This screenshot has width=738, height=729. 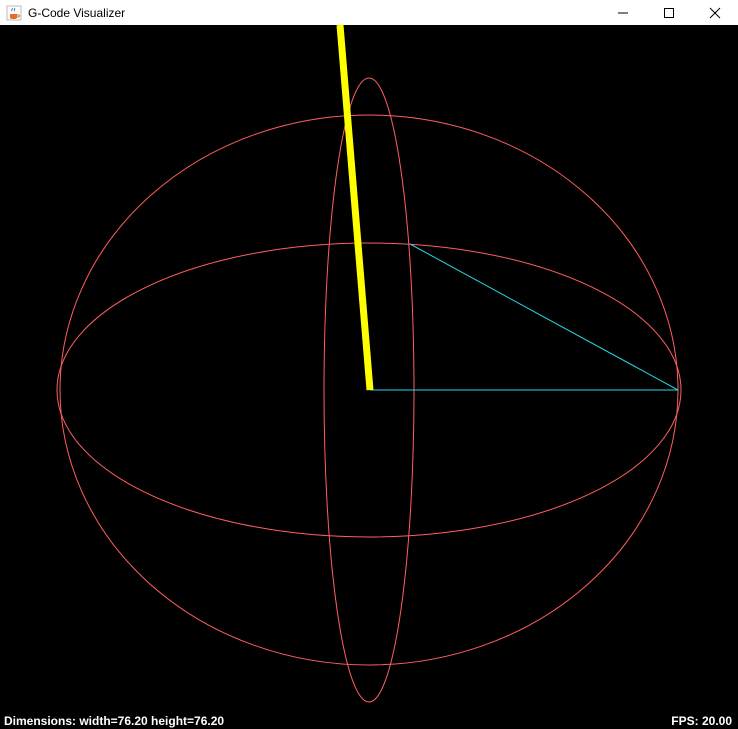 I want to click on window-controls, so click(x=669, y=12).